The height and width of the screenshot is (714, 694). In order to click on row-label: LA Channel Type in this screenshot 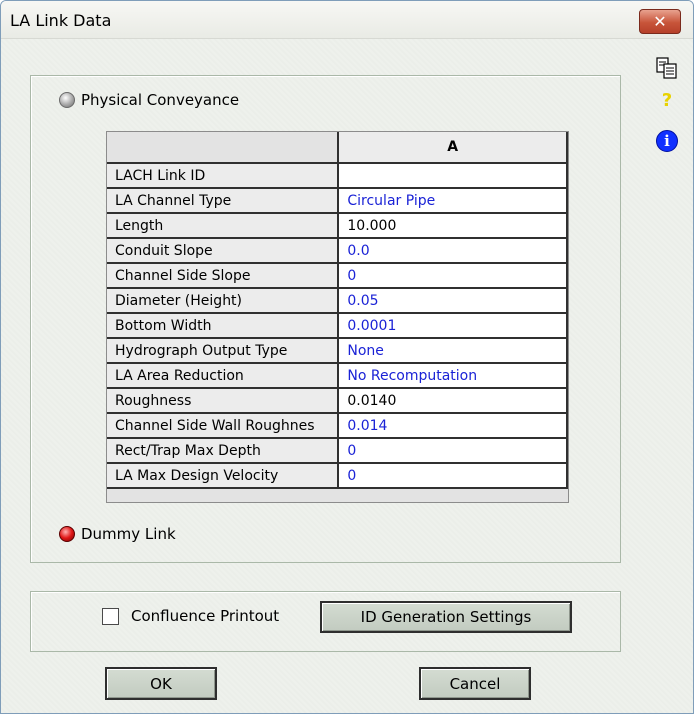, I will do `click(223, 201)`.